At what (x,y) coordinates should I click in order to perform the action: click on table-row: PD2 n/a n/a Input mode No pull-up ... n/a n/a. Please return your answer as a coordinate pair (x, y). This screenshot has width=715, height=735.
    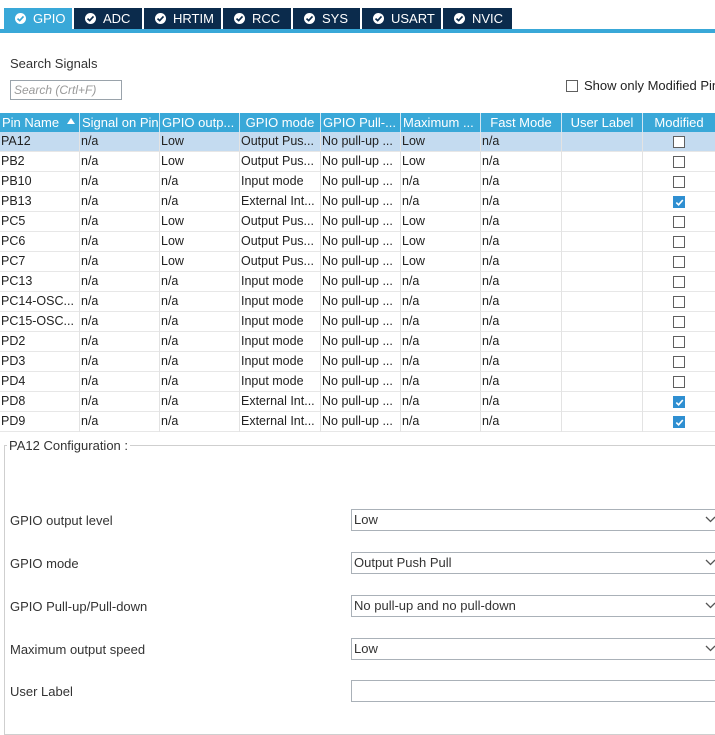
    Looking at the image, I should click on (357, 342).